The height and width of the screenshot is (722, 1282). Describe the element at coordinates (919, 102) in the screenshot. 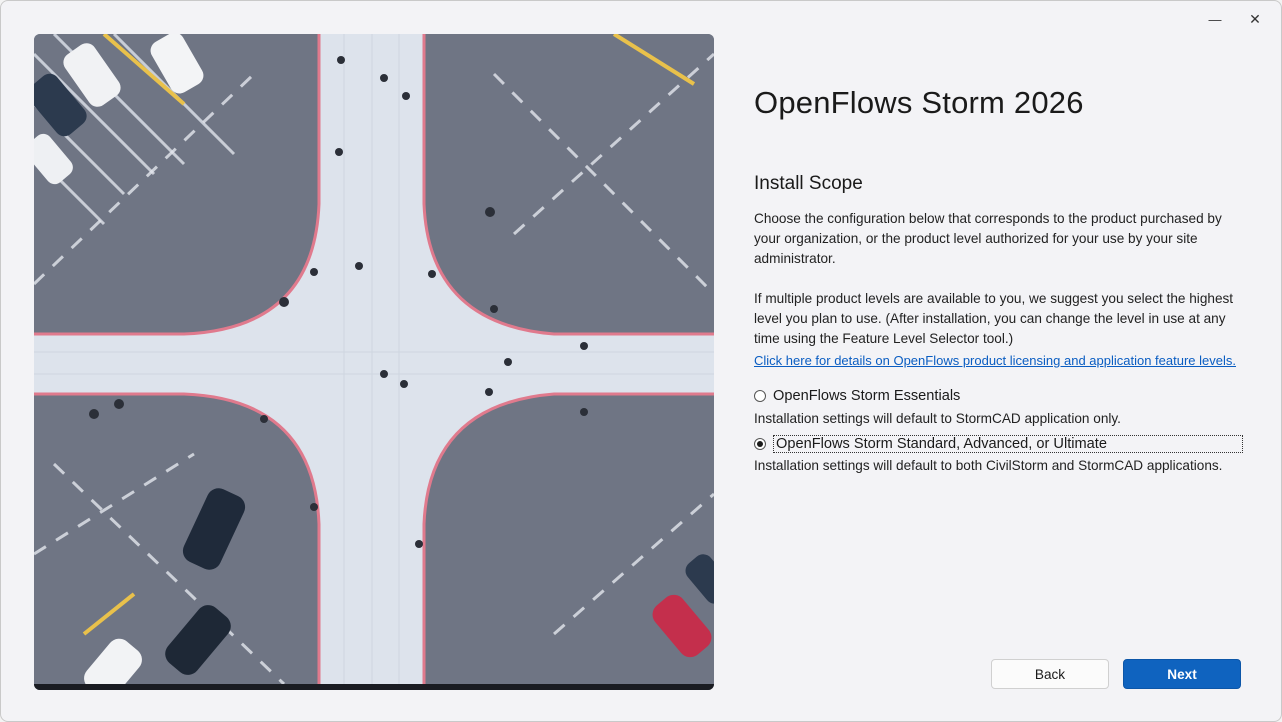

I see `app-title: OpenFlows Storm 2026` at that location.